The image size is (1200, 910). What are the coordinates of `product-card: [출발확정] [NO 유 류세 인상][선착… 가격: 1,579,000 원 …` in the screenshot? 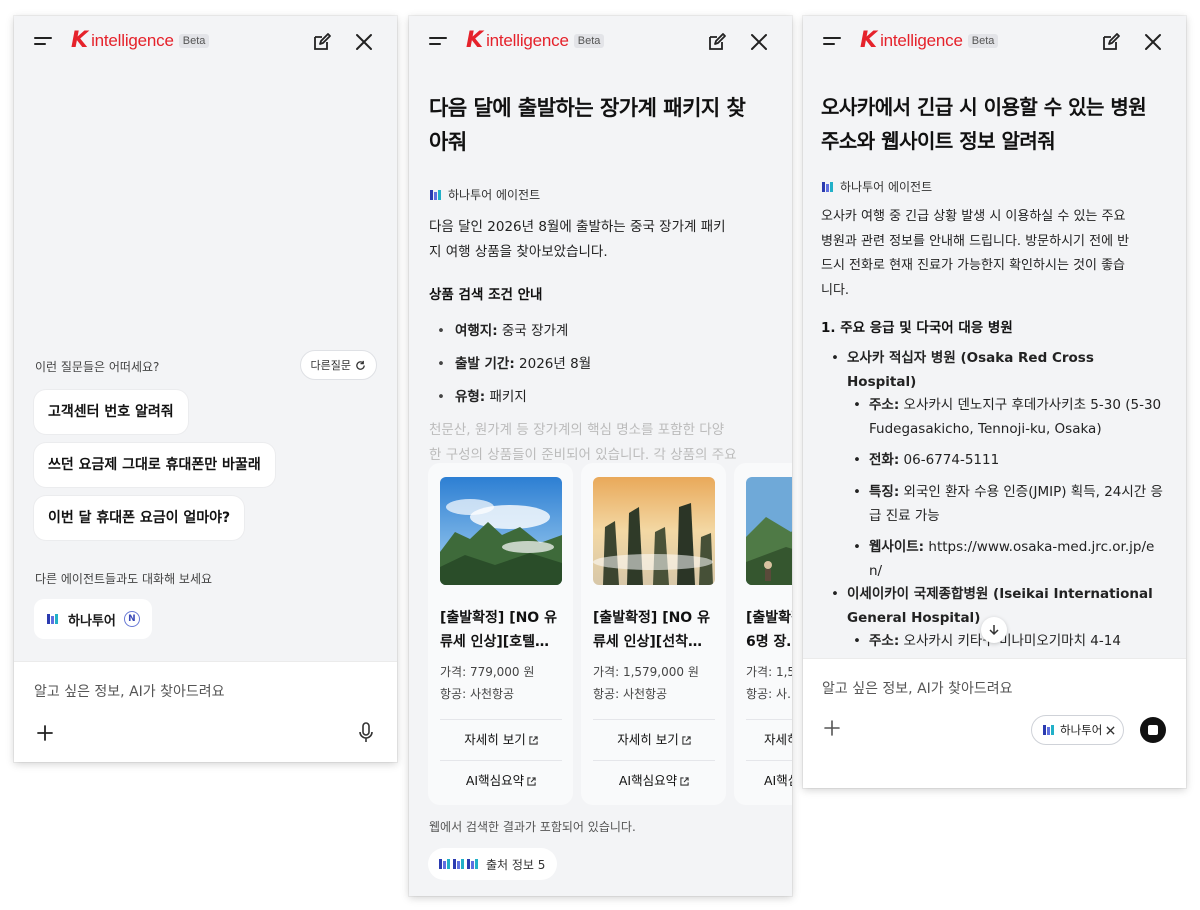 It's located at (653, 634).